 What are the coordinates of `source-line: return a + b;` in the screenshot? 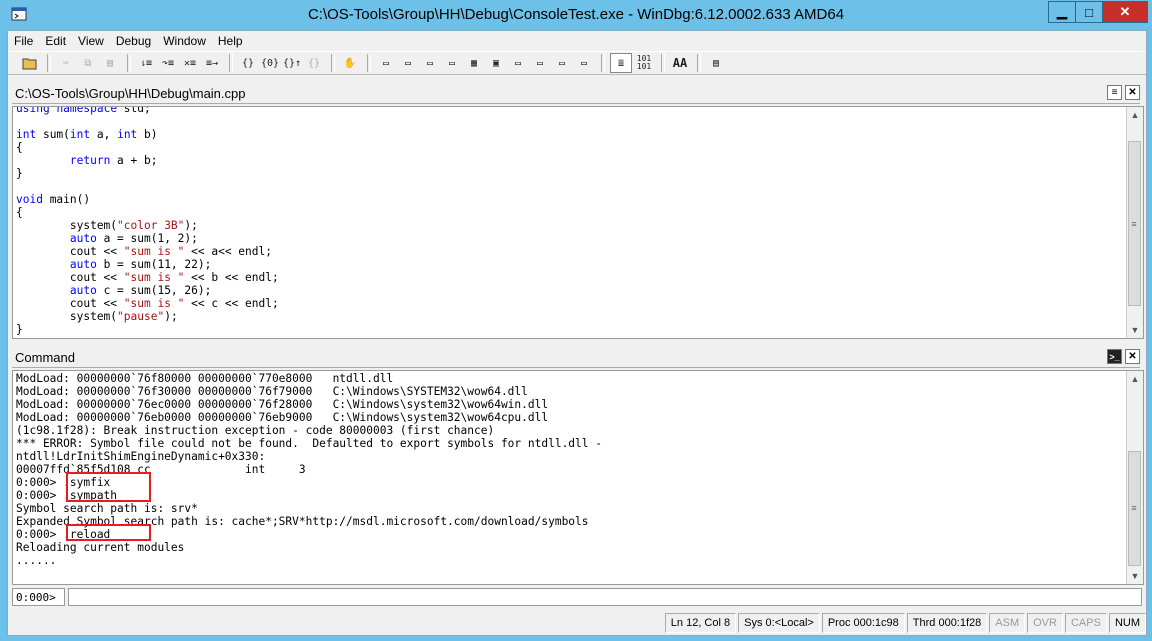 It's located at (113, 160).